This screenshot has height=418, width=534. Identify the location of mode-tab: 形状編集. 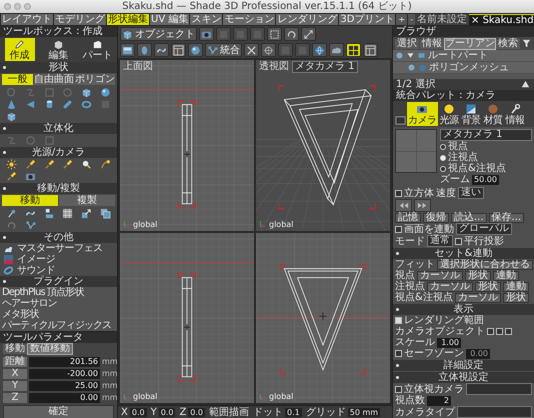
(127, 19).